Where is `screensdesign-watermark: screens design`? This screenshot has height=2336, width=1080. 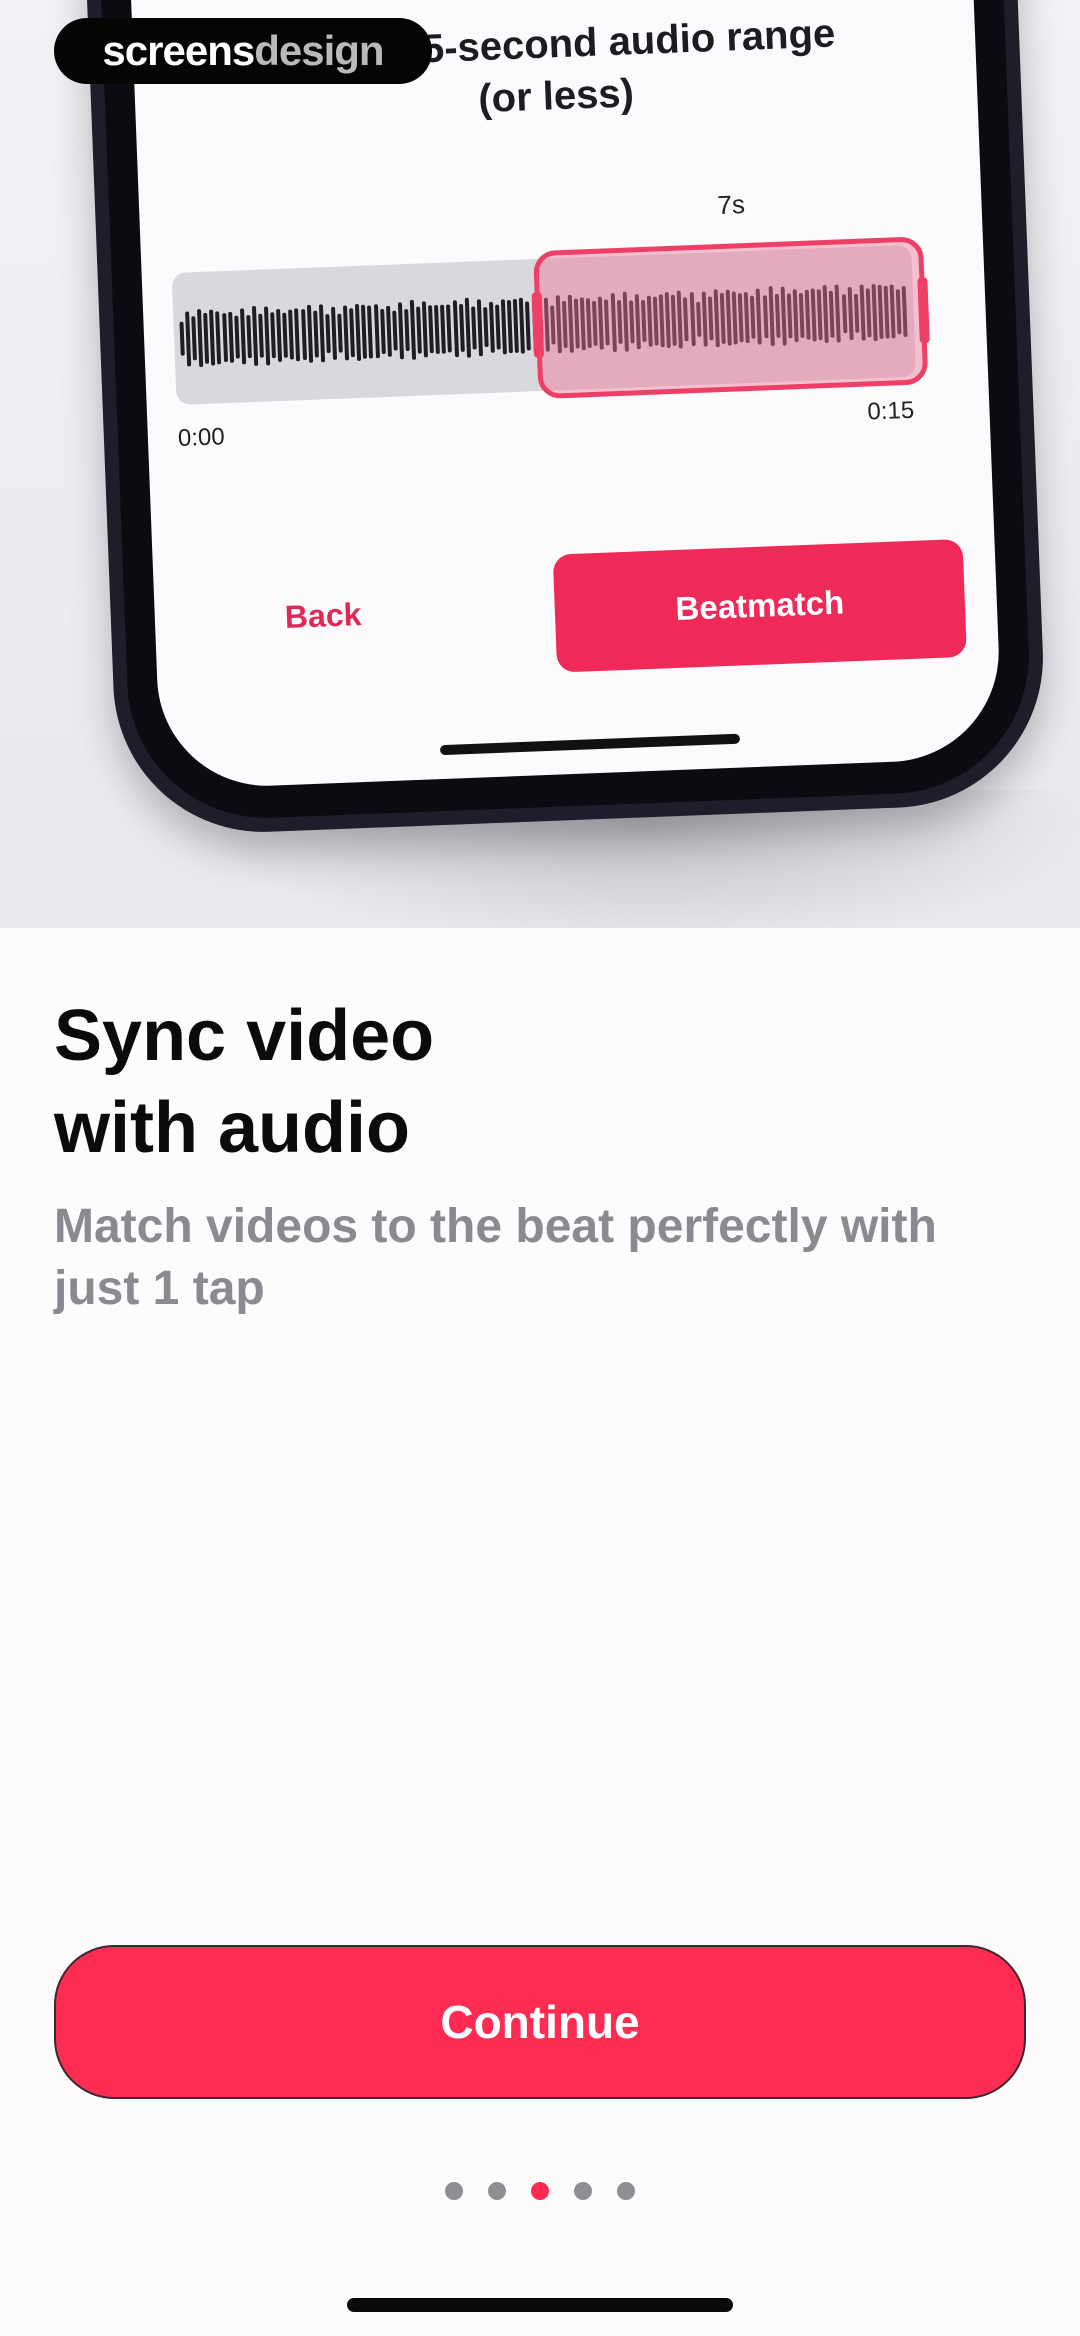 screensdesign-watermark: screens design is located at coordinates (243, 51).